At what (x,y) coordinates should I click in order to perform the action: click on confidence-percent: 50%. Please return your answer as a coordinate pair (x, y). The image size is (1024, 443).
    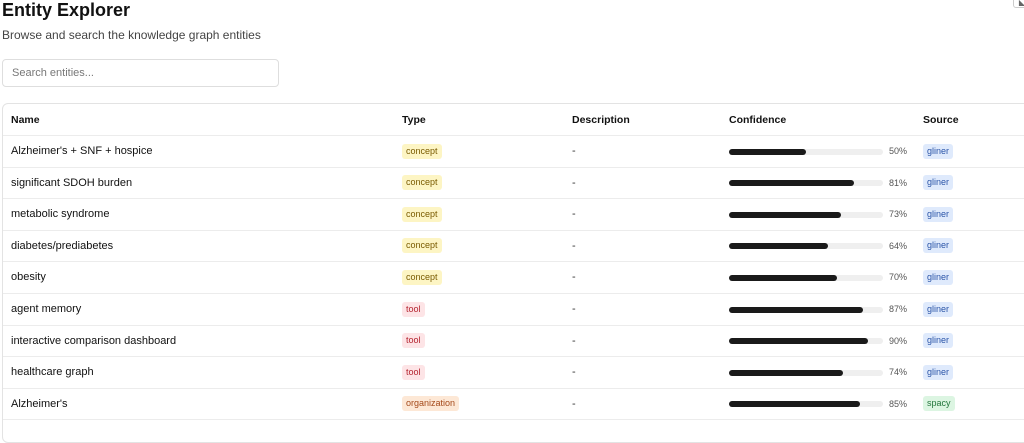
    Looking at the image, I should click on (898, 151).